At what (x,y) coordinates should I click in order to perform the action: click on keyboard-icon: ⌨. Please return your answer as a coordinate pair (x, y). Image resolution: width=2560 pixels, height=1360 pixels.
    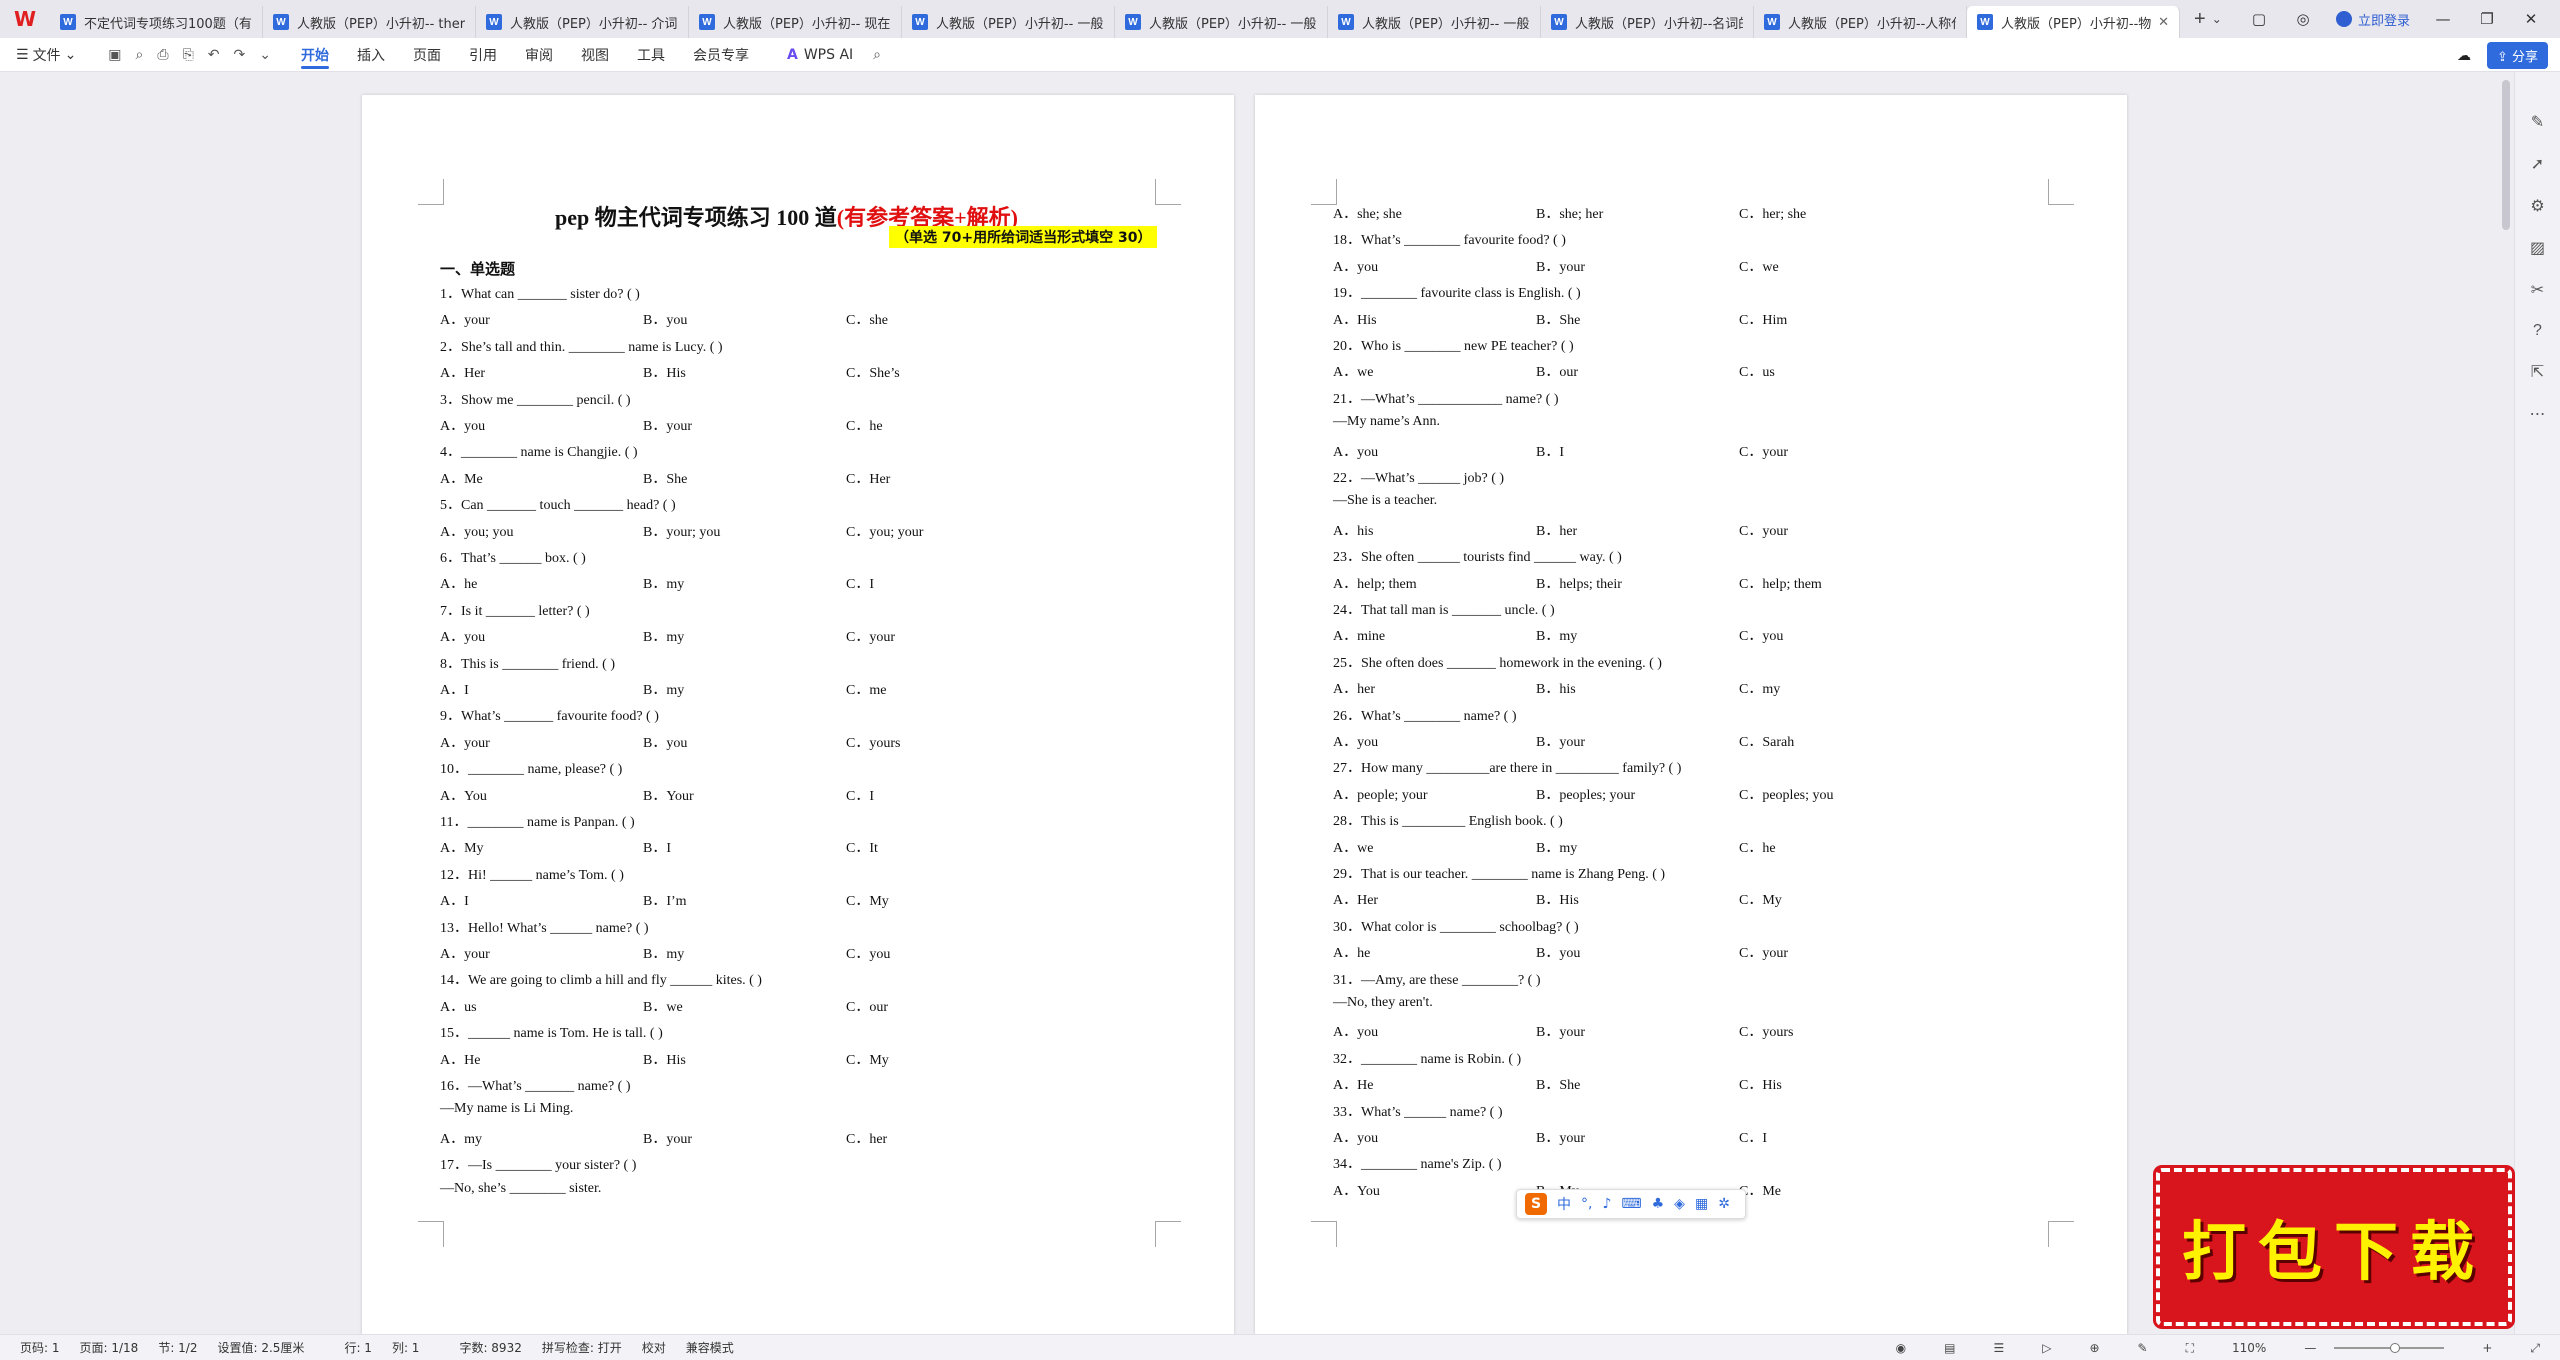
    Looking at the image, I should click on (1631, 1204).